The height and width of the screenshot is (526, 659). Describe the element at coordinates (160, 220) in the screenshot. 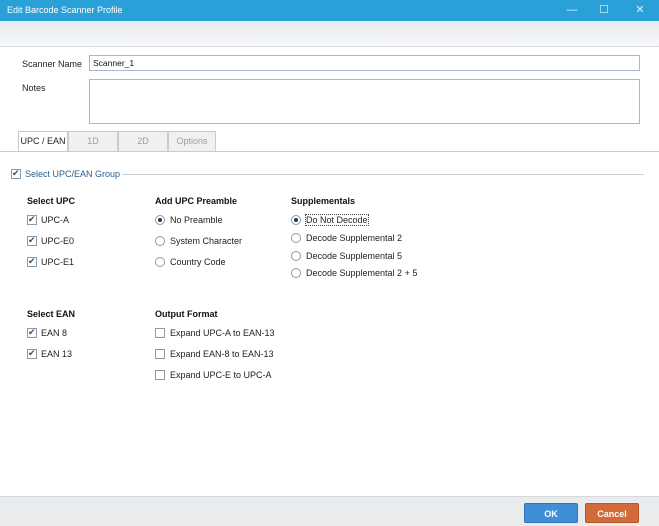

I see `no-preamble-radio` at that location.